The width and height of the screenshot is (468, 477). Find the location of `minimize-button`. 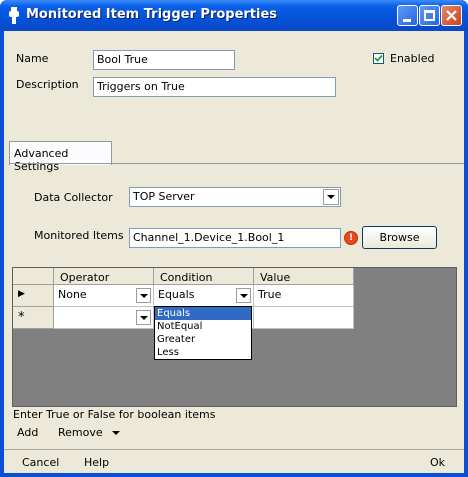

minimize-button is located at coordinates (407, 15).